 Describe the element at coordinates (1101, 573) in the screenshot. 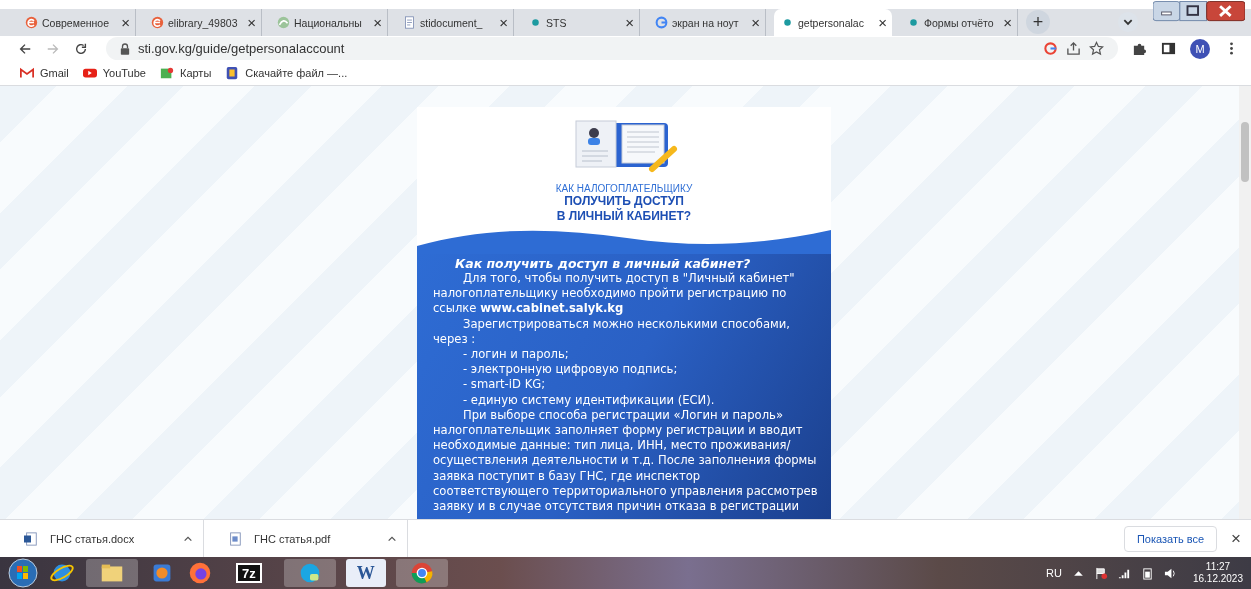

I see `flag-icon` at that location.